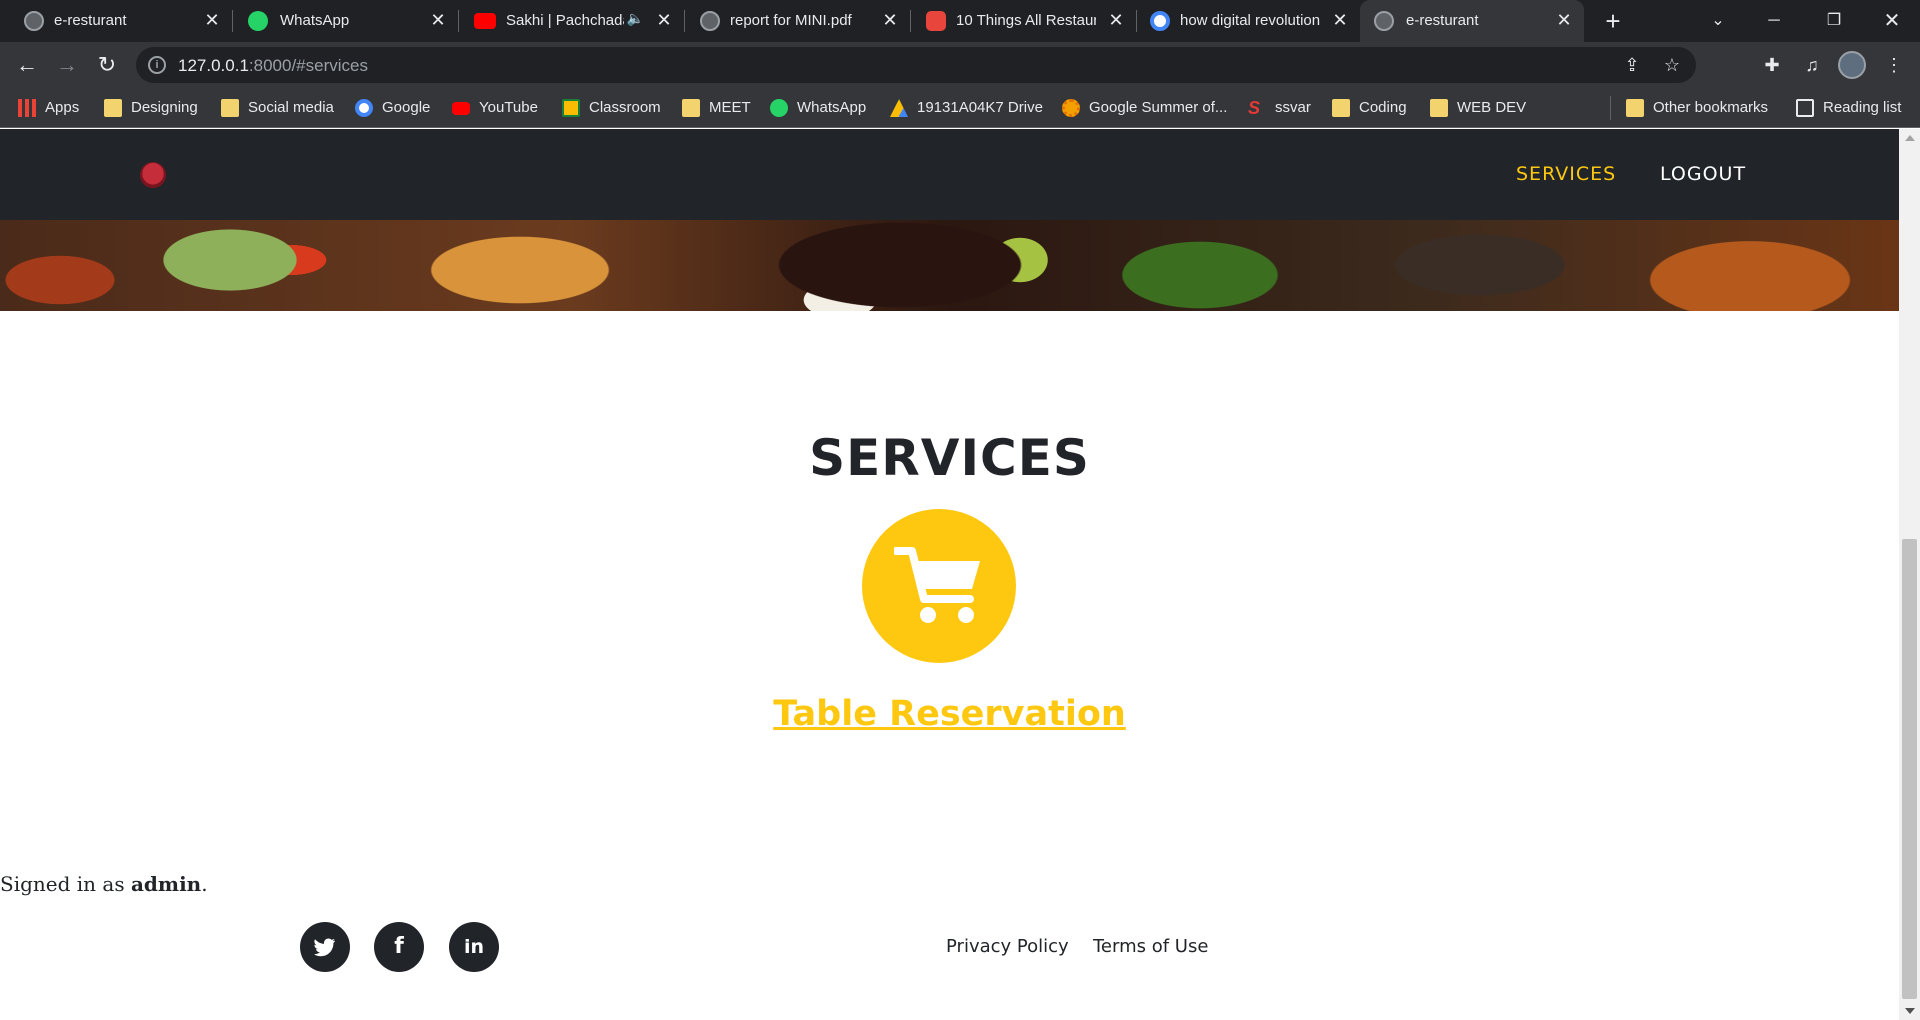 Image resolution: width=1920 pixels, height=1020 pixels. I want to click on facebook-button: f, so click(399, 947).